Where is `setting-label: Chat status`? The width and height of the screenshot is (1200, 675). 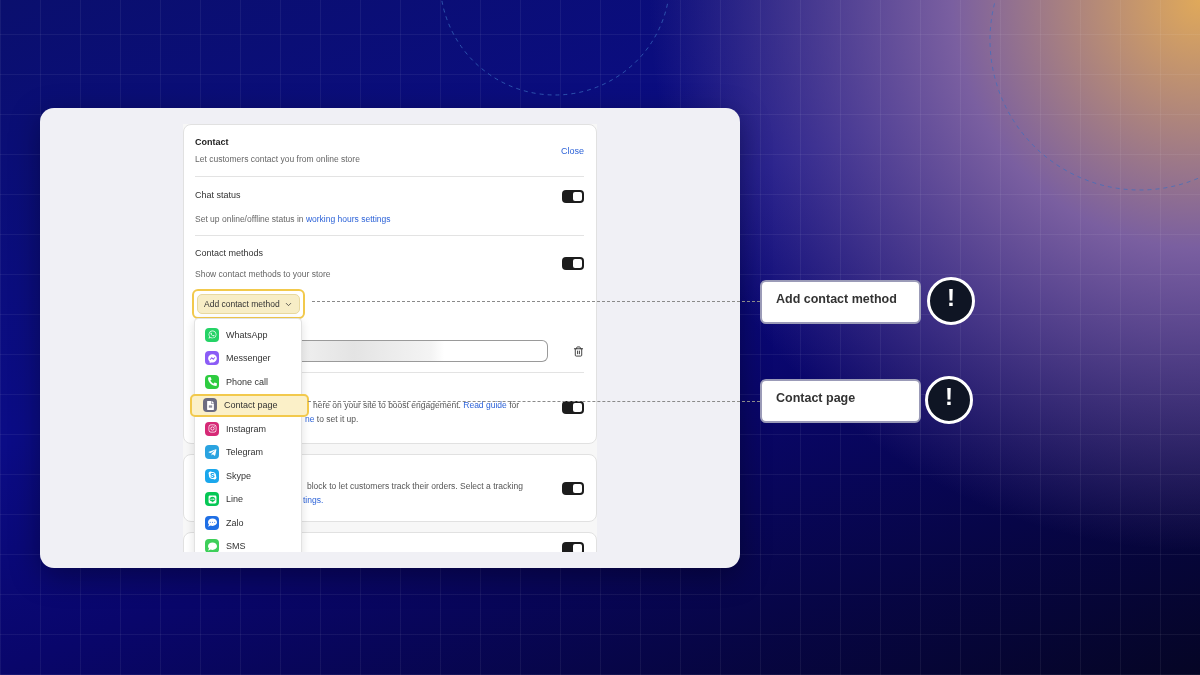
setting-label: Chat status is located at coordinates (218, 195).